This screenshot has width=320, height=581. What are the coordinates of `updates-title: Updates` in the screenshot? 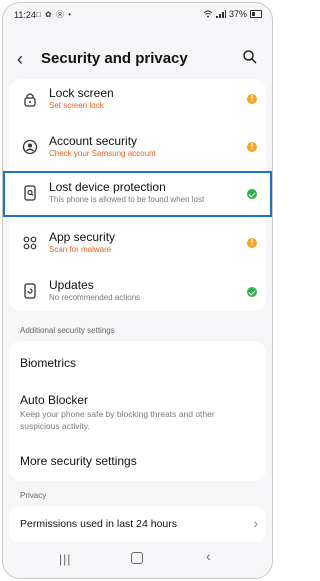 It's located at (71, 285).